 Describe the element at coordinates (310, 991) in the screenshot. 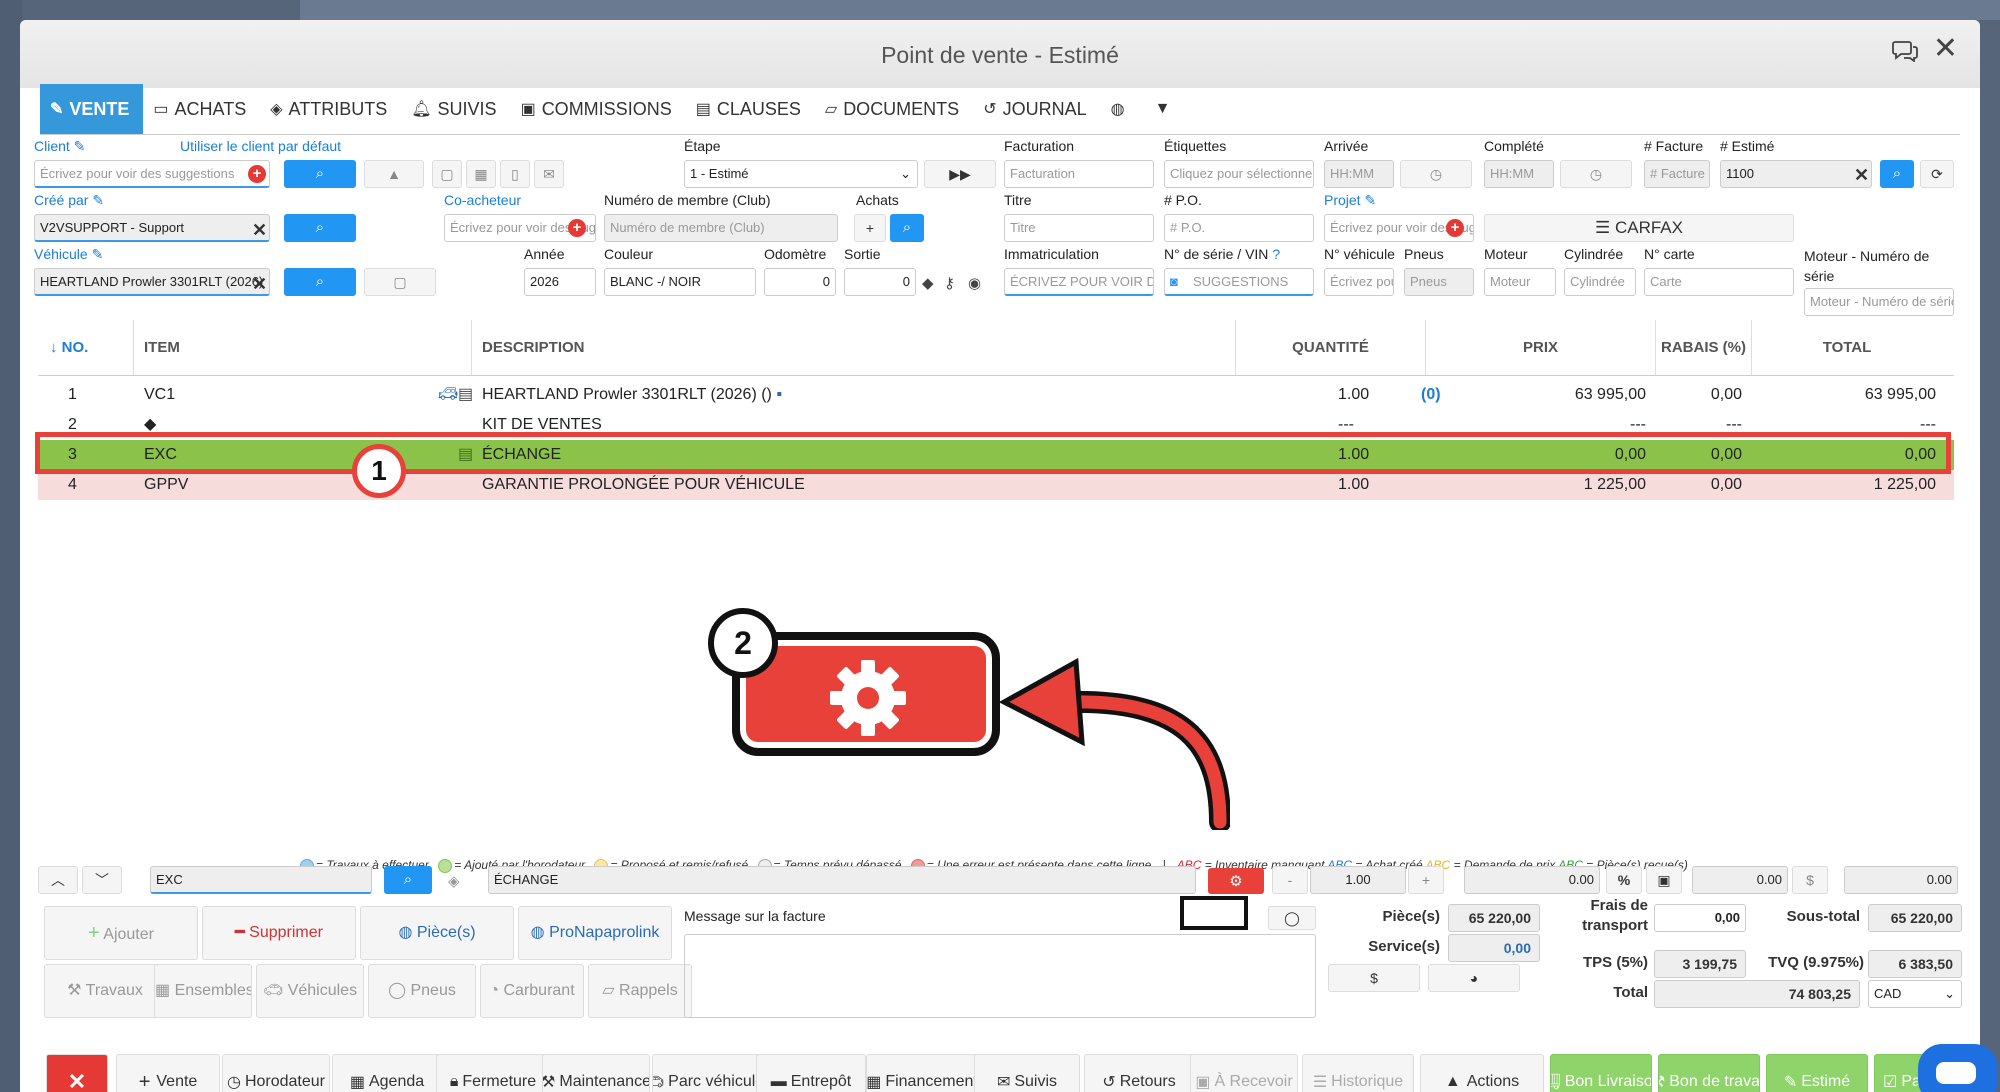

I see `vehicules-button: 🚗︎ Véhicules` at that location.